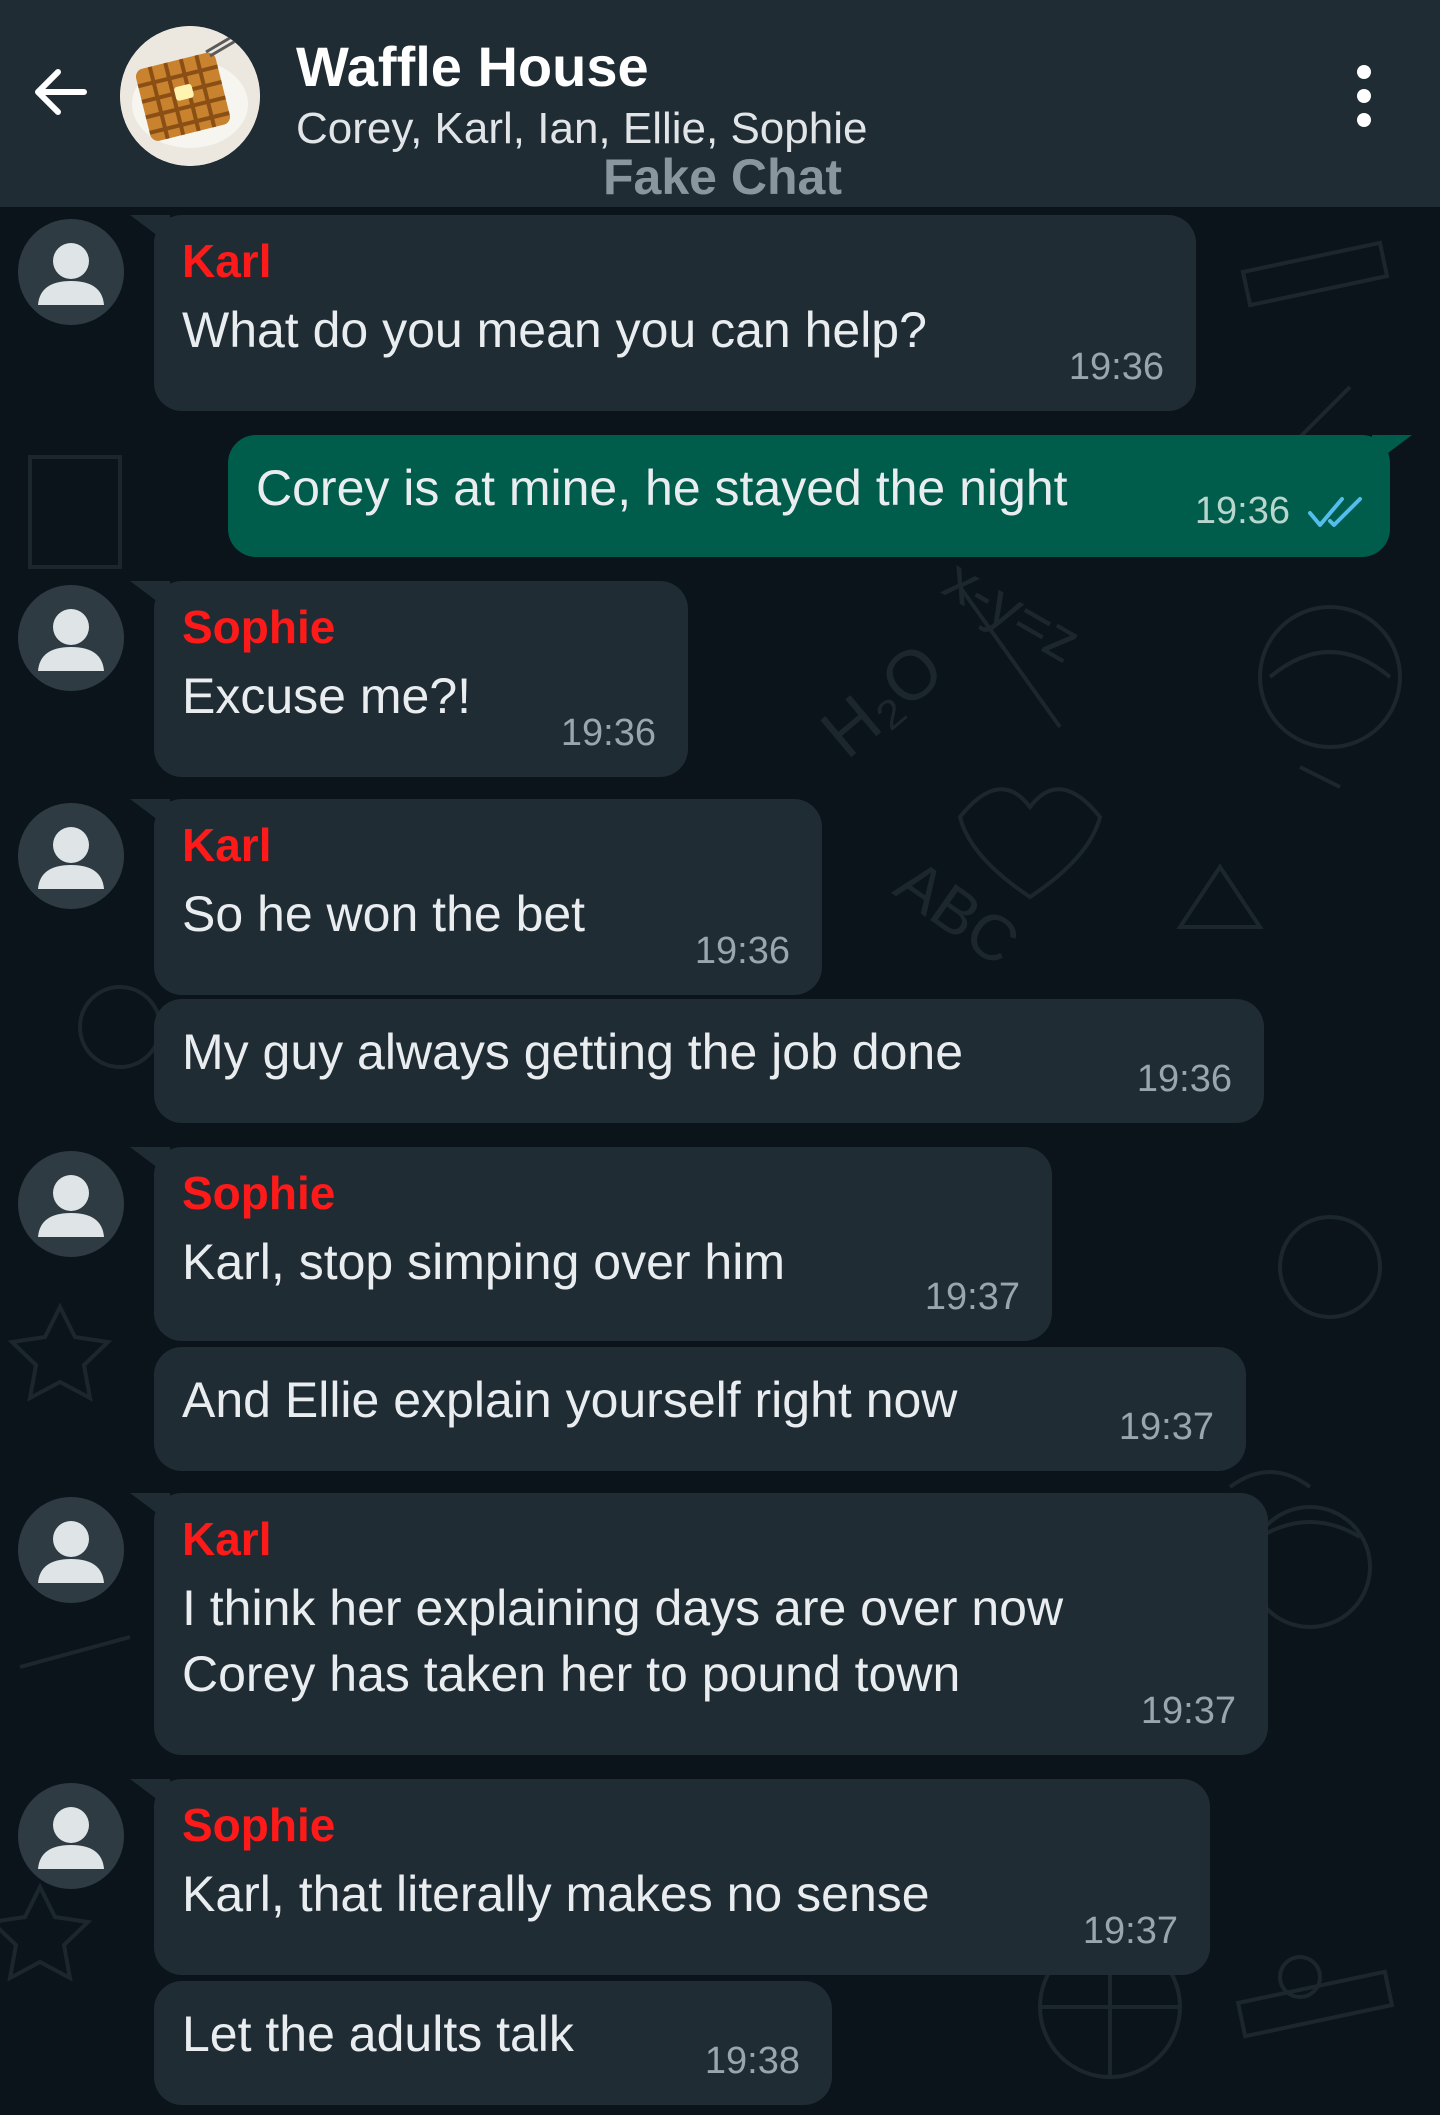  Describe the element at coordinates (1012, 610) in the screenshot. I see `svg-text: x-y=z` at that location.